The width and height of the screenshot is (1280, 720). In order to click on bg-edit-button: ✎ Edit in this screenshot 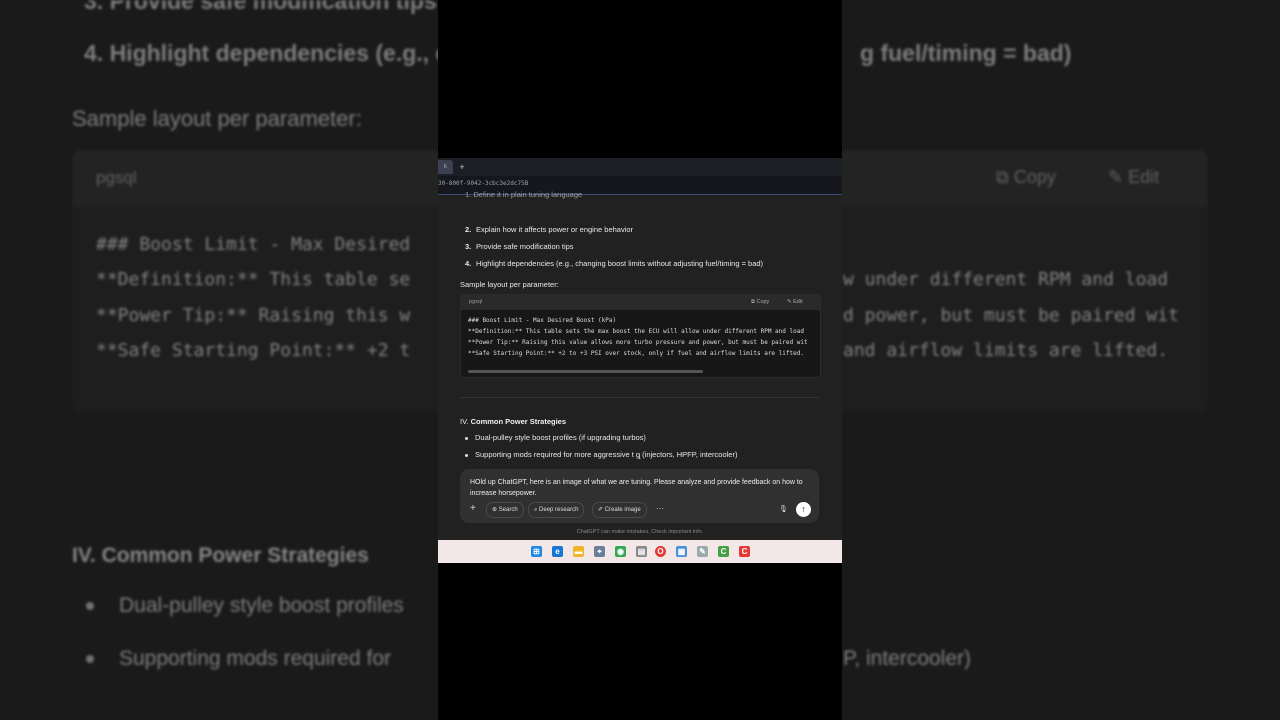, I will do `click(1134, 177)`.